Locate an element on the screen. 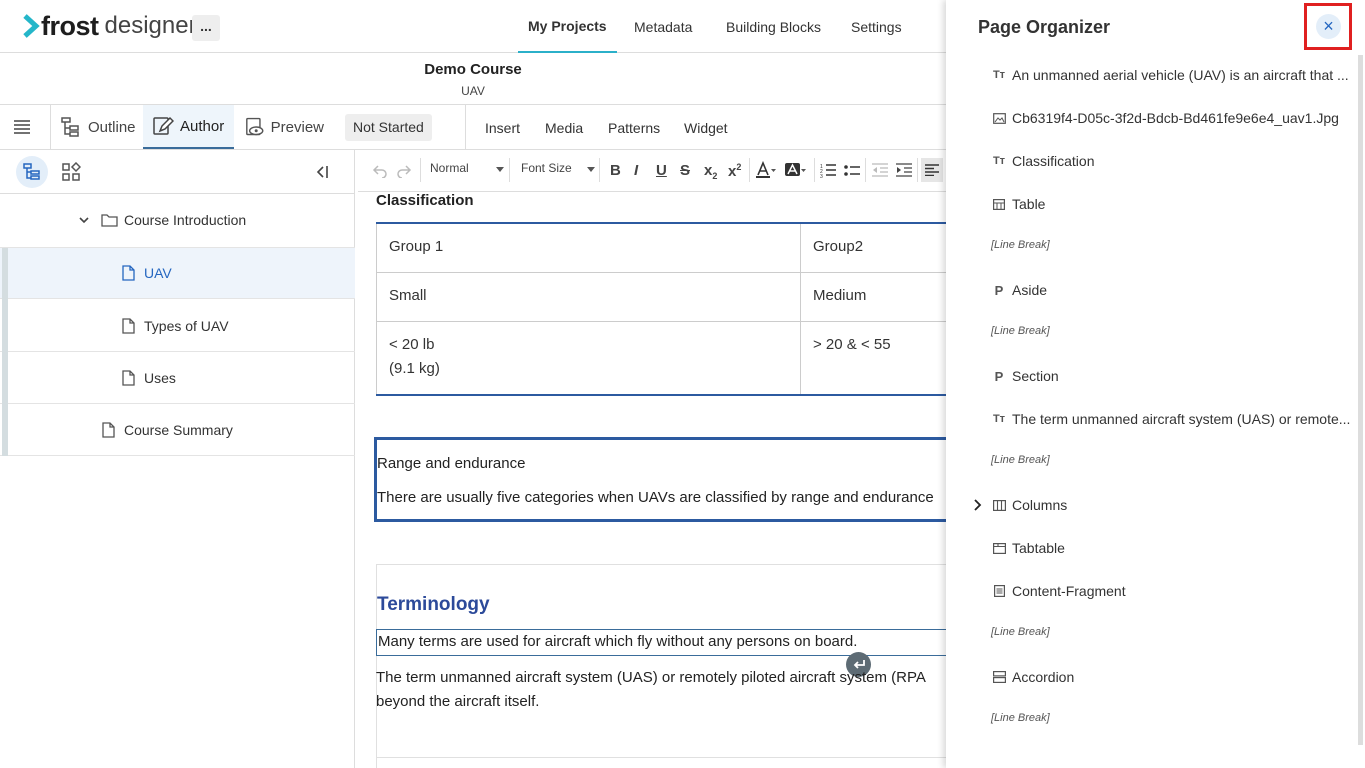 The width and height of the screenshot is (1365, 768). outline-mode-button: Outline is located at coordinates (100, 127).